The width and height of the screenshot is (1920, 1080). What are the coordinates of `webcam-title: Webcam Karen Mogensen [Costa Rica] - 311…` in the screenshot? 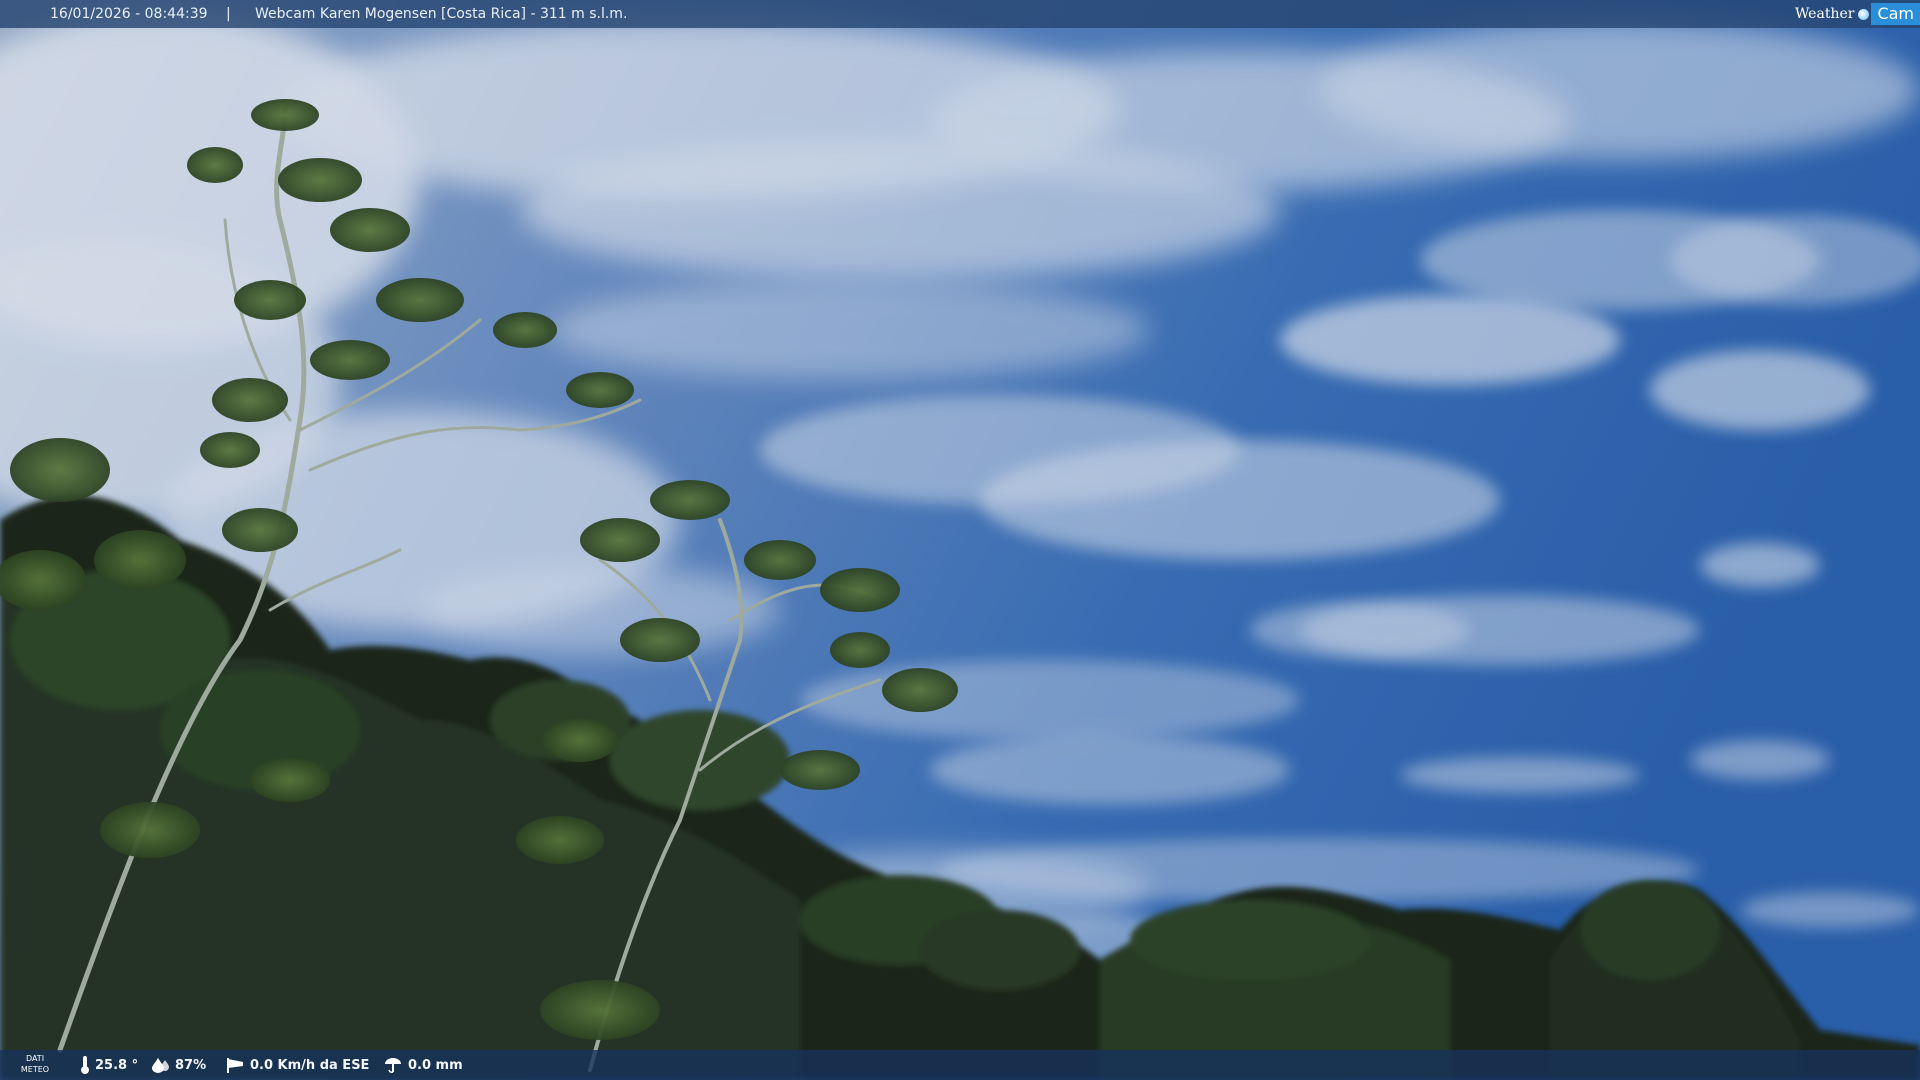 It's located at (441, 14).